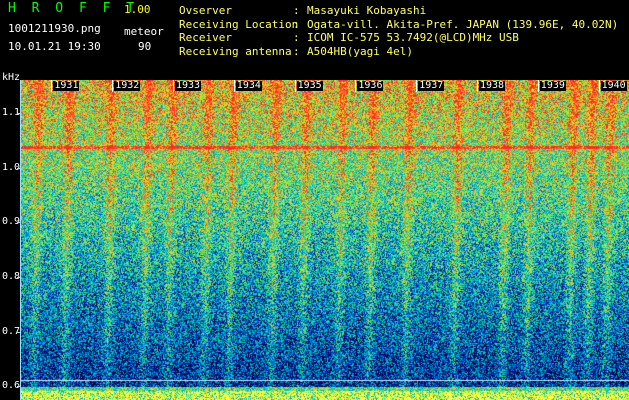 The height and width of the screenshot is (400, 629). I want to click on info-key: Ovserver, so click(205, 10).